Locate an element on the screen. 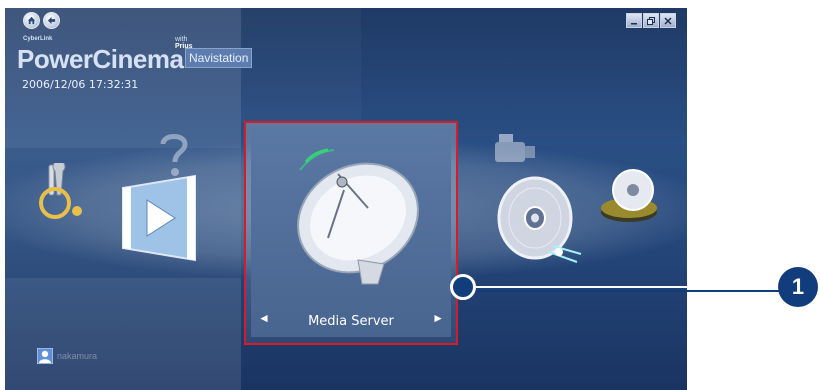 This screenshot has width=820, height=390. selected-item-frame: ◄ Media Server ► is located at coordinates (351, 233).